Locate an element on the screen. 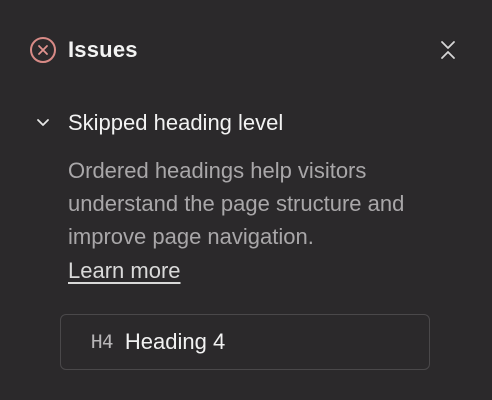 The height and width of the screenshot is (400, 492). heading-tag: H4 is located at coordinates (102, 342).